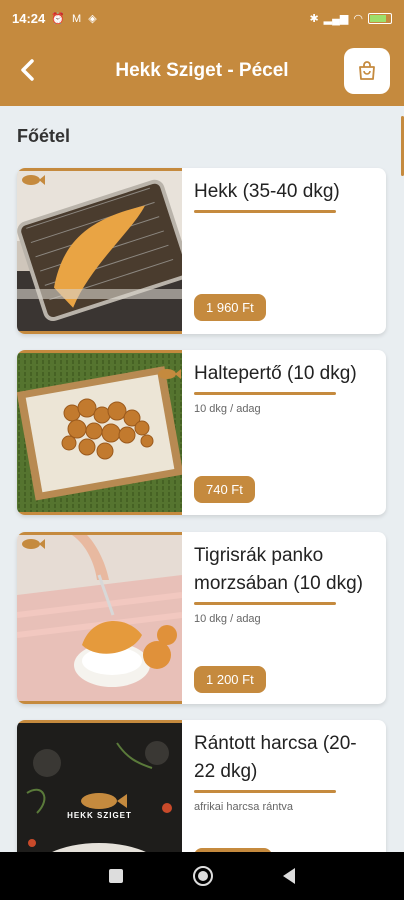 The image size is (404, 900). What do you see at coordinates (99, 251) in the screenshot?
I see `fish-frying-basket-image` at bounding box center [99, 251].